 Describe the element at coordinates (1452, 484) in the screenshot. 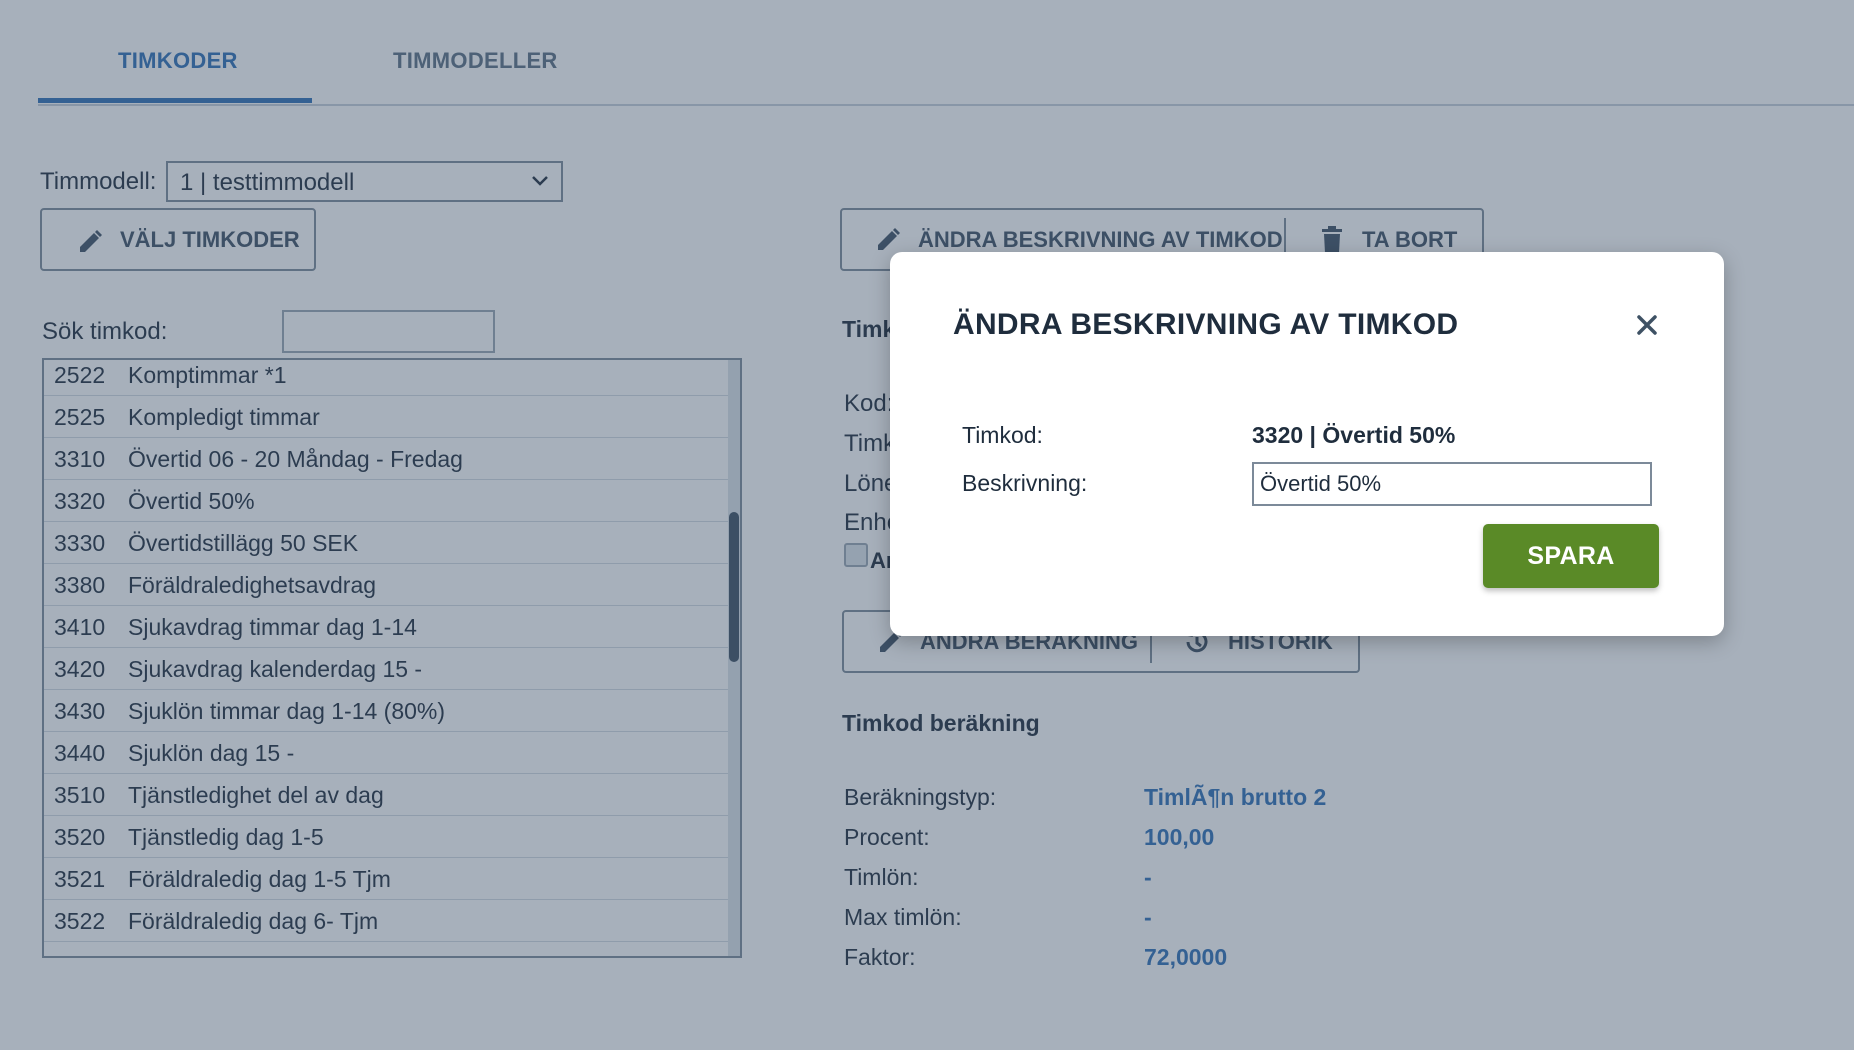

I see `modal-description-input` at that location.